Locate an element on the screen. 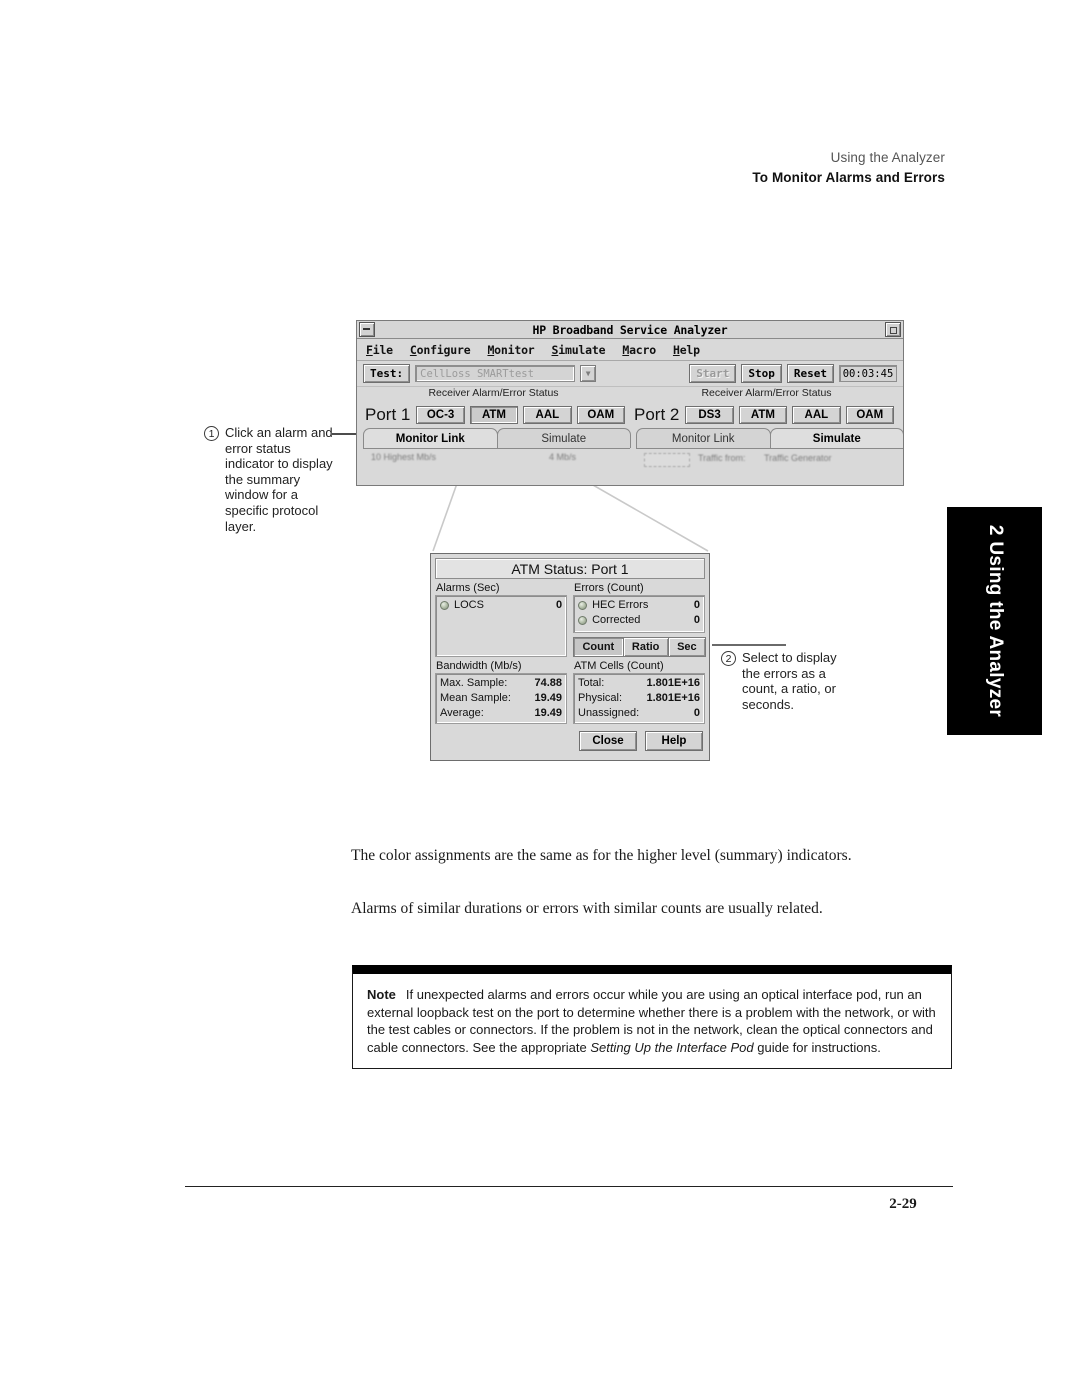 The height and width of the screenshot is (1397, 1080). help-button: Help is located at coordinates (674, 741).